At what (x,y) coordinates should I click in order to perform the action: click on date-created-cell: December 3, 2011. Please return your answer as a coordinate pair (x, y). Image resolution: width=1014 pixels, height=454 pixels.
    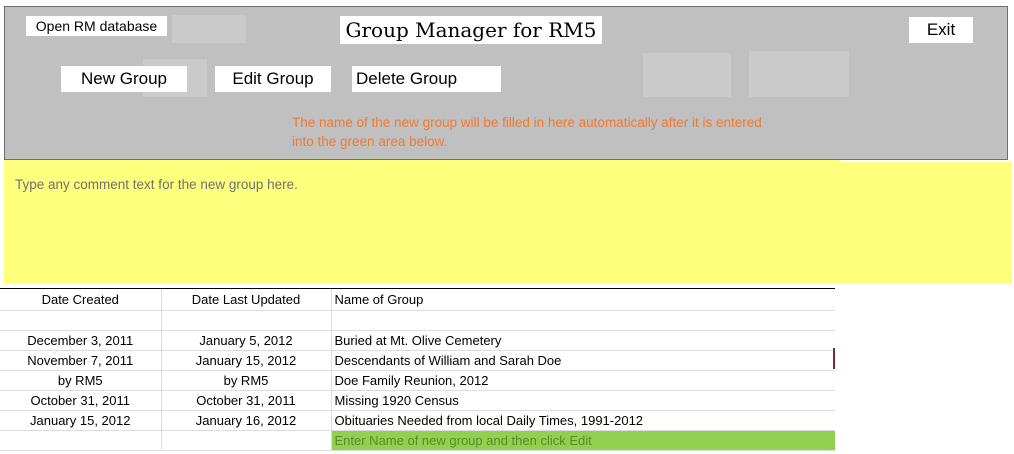
    Looking at the image, I should click on (80, 340).